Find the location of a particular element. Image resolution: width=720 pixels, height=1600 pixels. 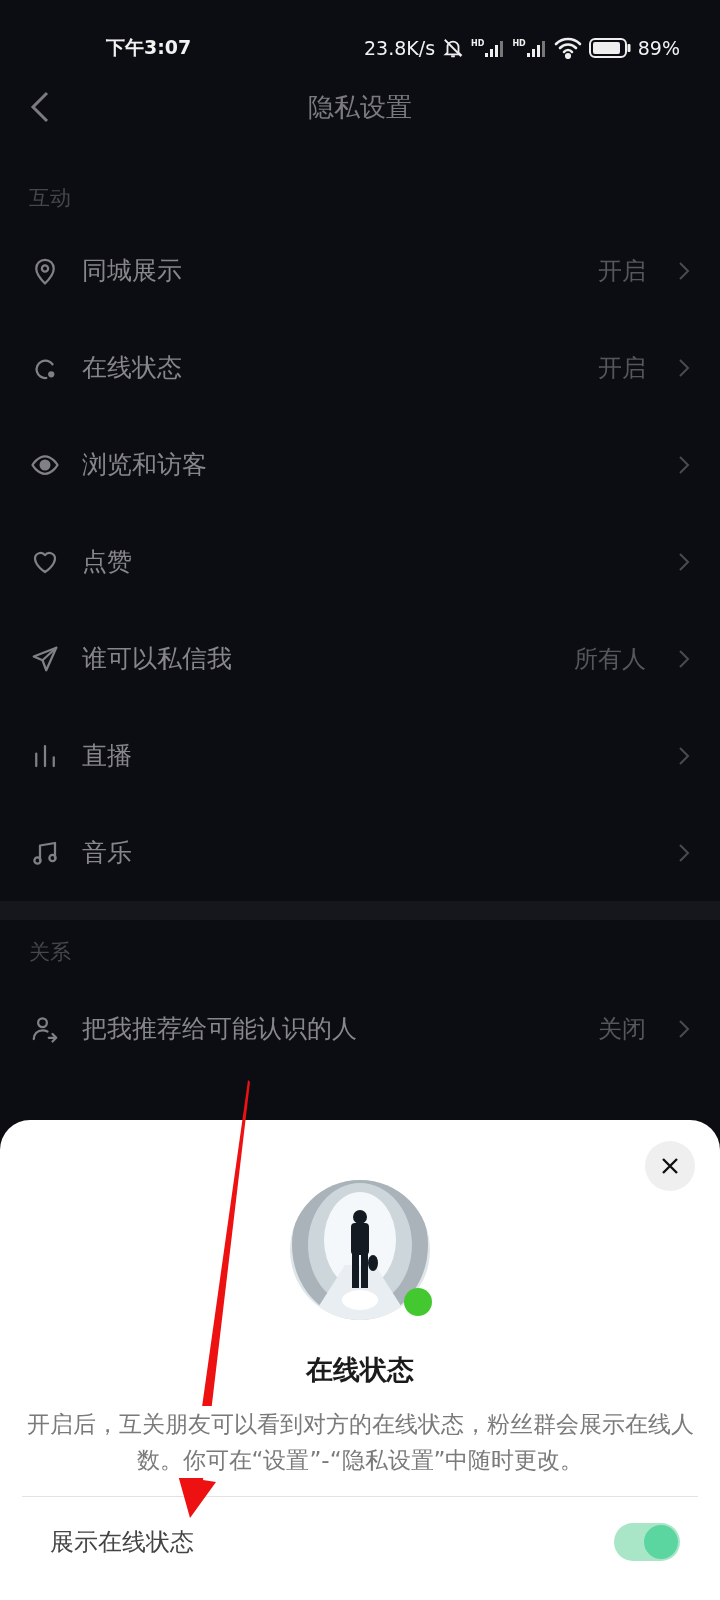

page-title: 隐私设置 is located at coordinates (360, 107).